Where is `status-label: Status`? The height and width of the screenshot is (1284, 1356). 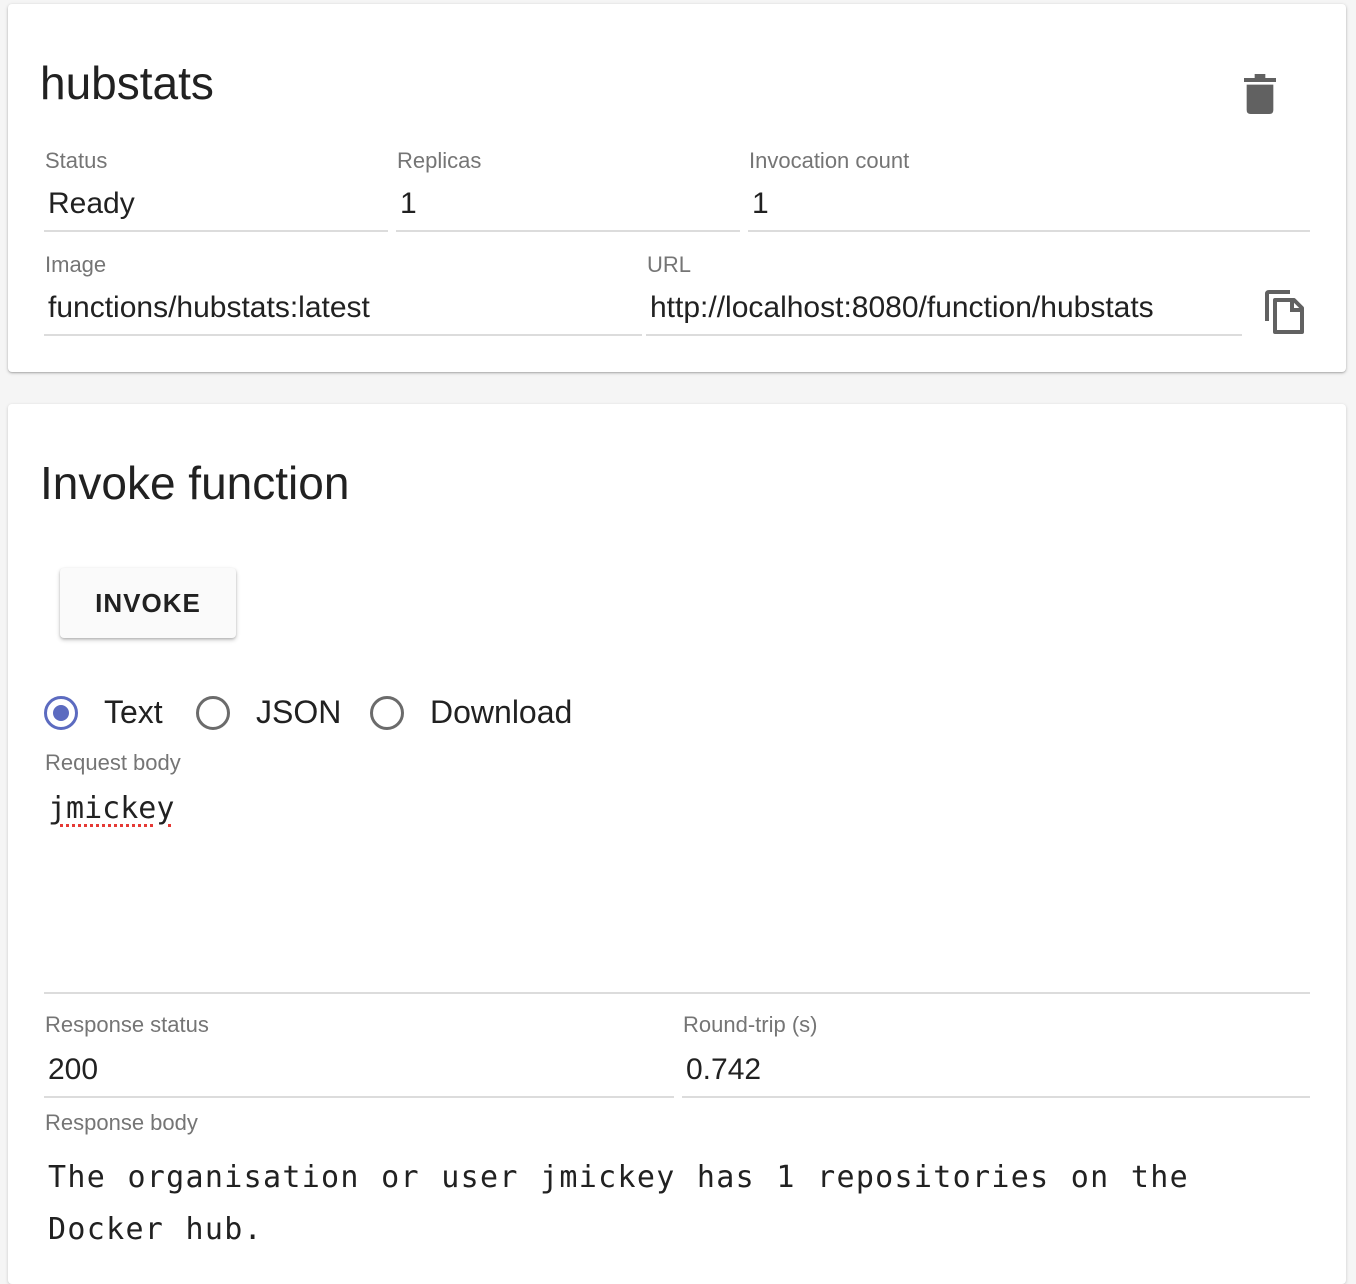 status-label: Status is located at coordinates (76, 160).